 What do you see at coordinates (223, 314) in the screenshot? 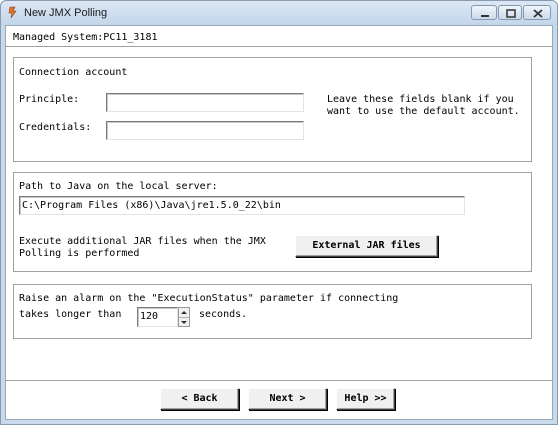
I see `alarm-suffix-label: seconds.` at bounding box center [223, 314].